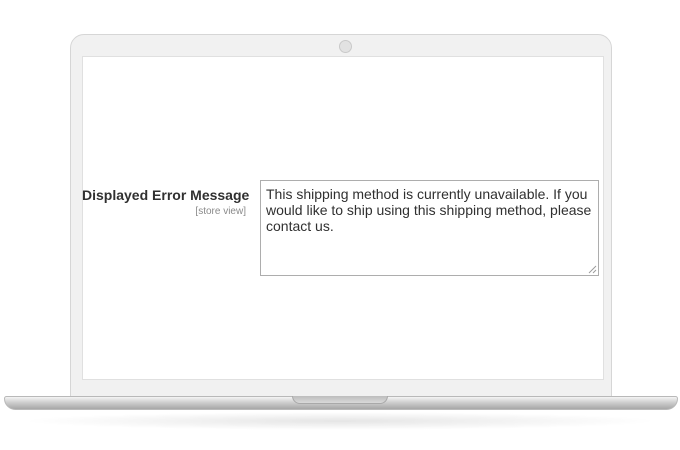 This screenshot has height=450, width=680. I want to click on laptop-shadow, so click(340, 421).